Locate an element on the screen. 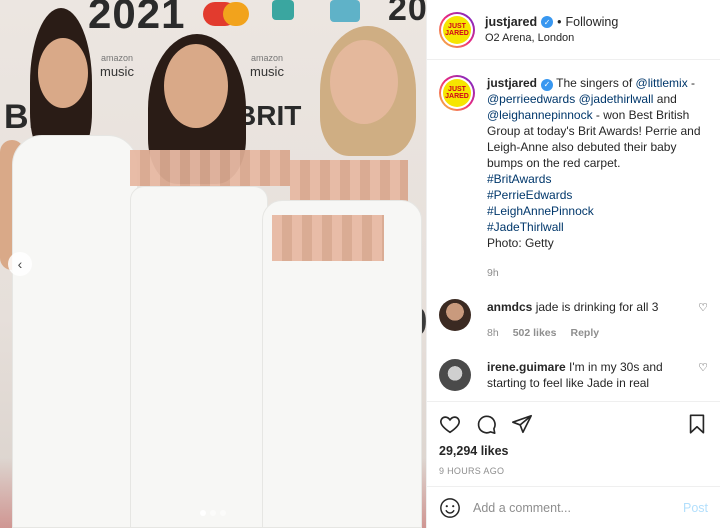  comment-reply-button: Reply is located at coordinates (584, 333).